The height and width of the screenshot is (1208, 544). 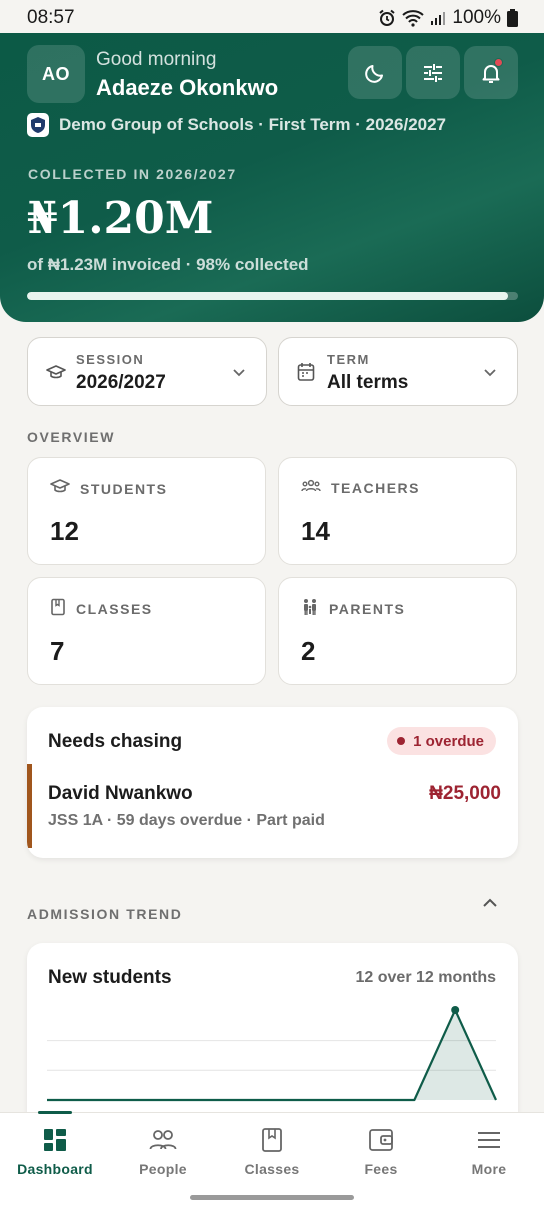 I want to click on status-bar: 08:57 100%, so click(x=272, y=18).